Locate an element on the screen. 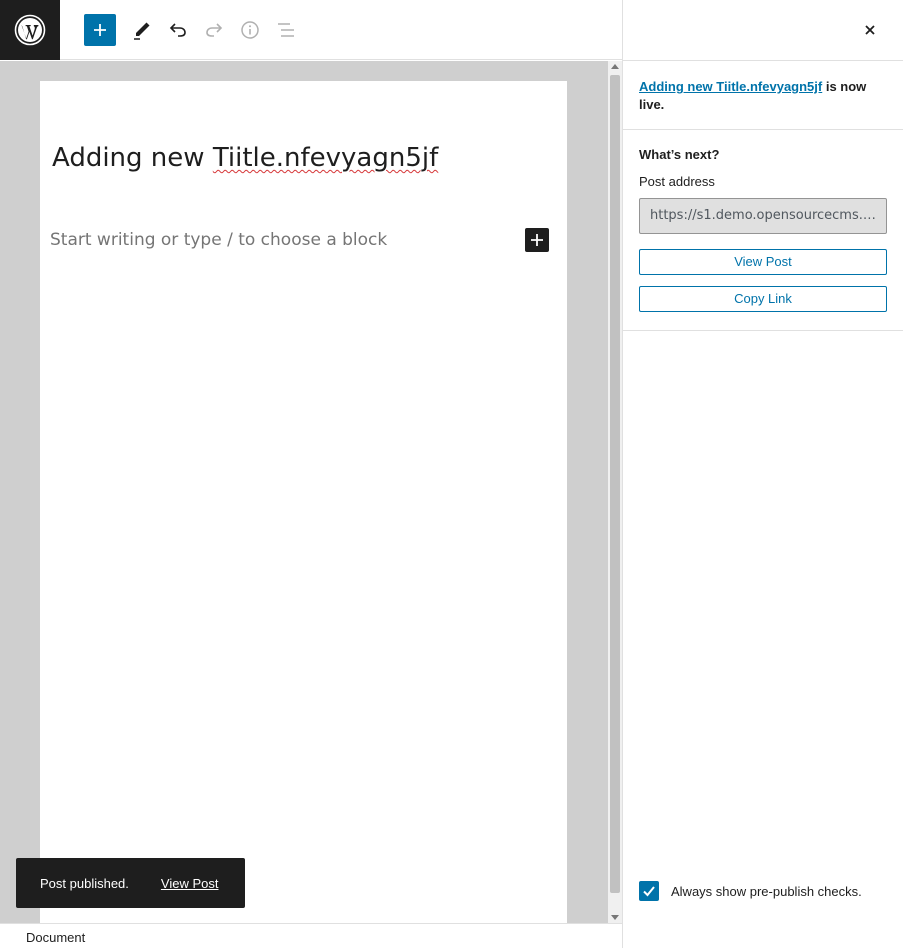  view-post-button: View Post is located at coordinates (763, 262).